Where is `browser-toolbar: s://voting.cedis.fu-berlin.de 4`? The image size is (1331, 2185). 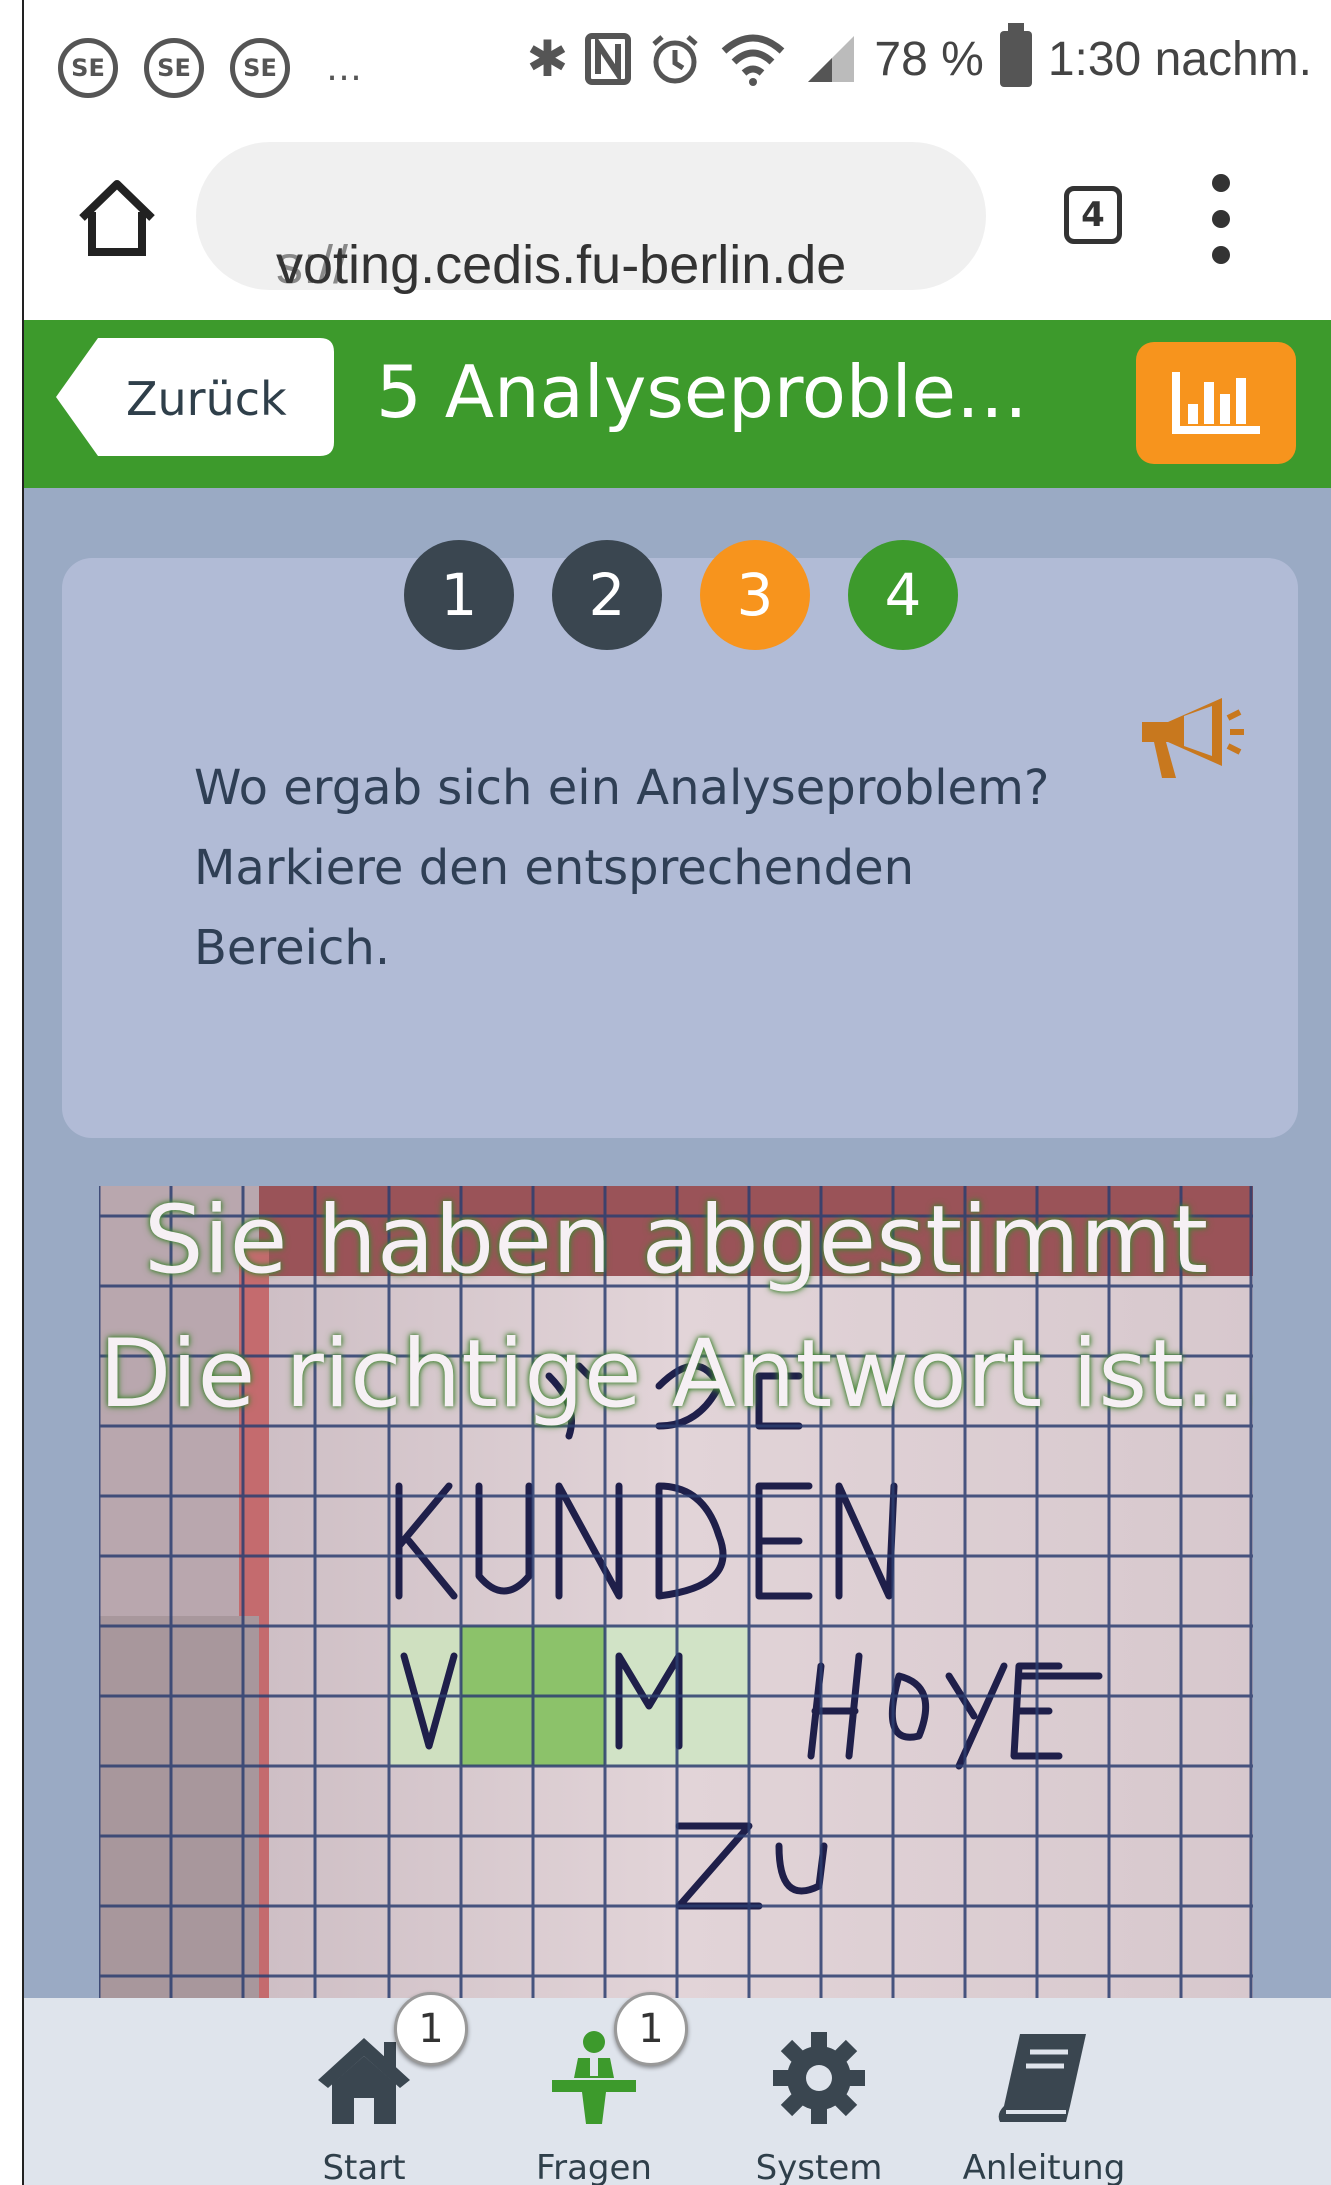
browser-toolbar: s://voting.cedis.fu-berlin.de 4 is located at coordinates (677, 225).